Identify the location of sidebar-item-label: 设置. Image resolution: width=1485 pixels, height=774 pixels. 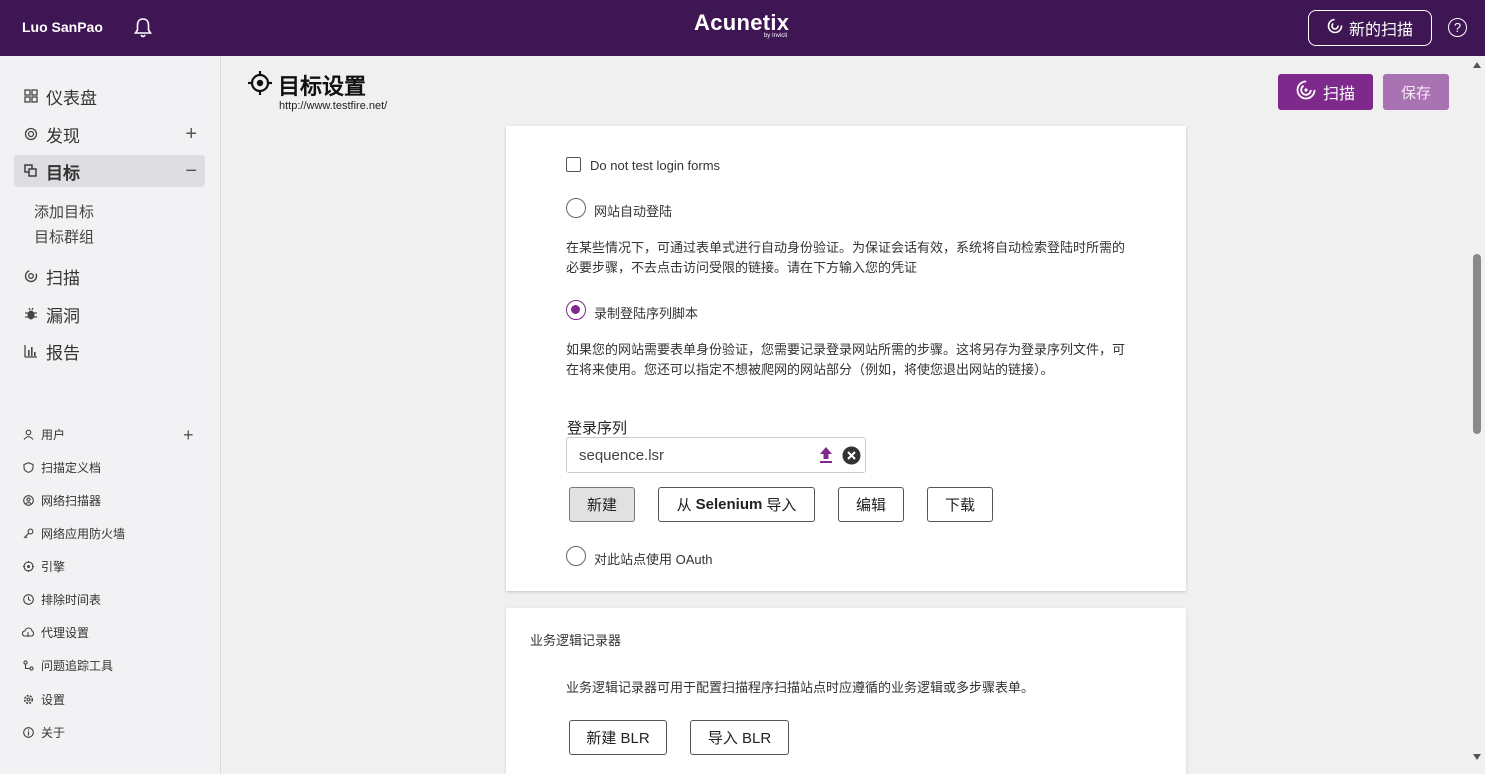
(53, 700).